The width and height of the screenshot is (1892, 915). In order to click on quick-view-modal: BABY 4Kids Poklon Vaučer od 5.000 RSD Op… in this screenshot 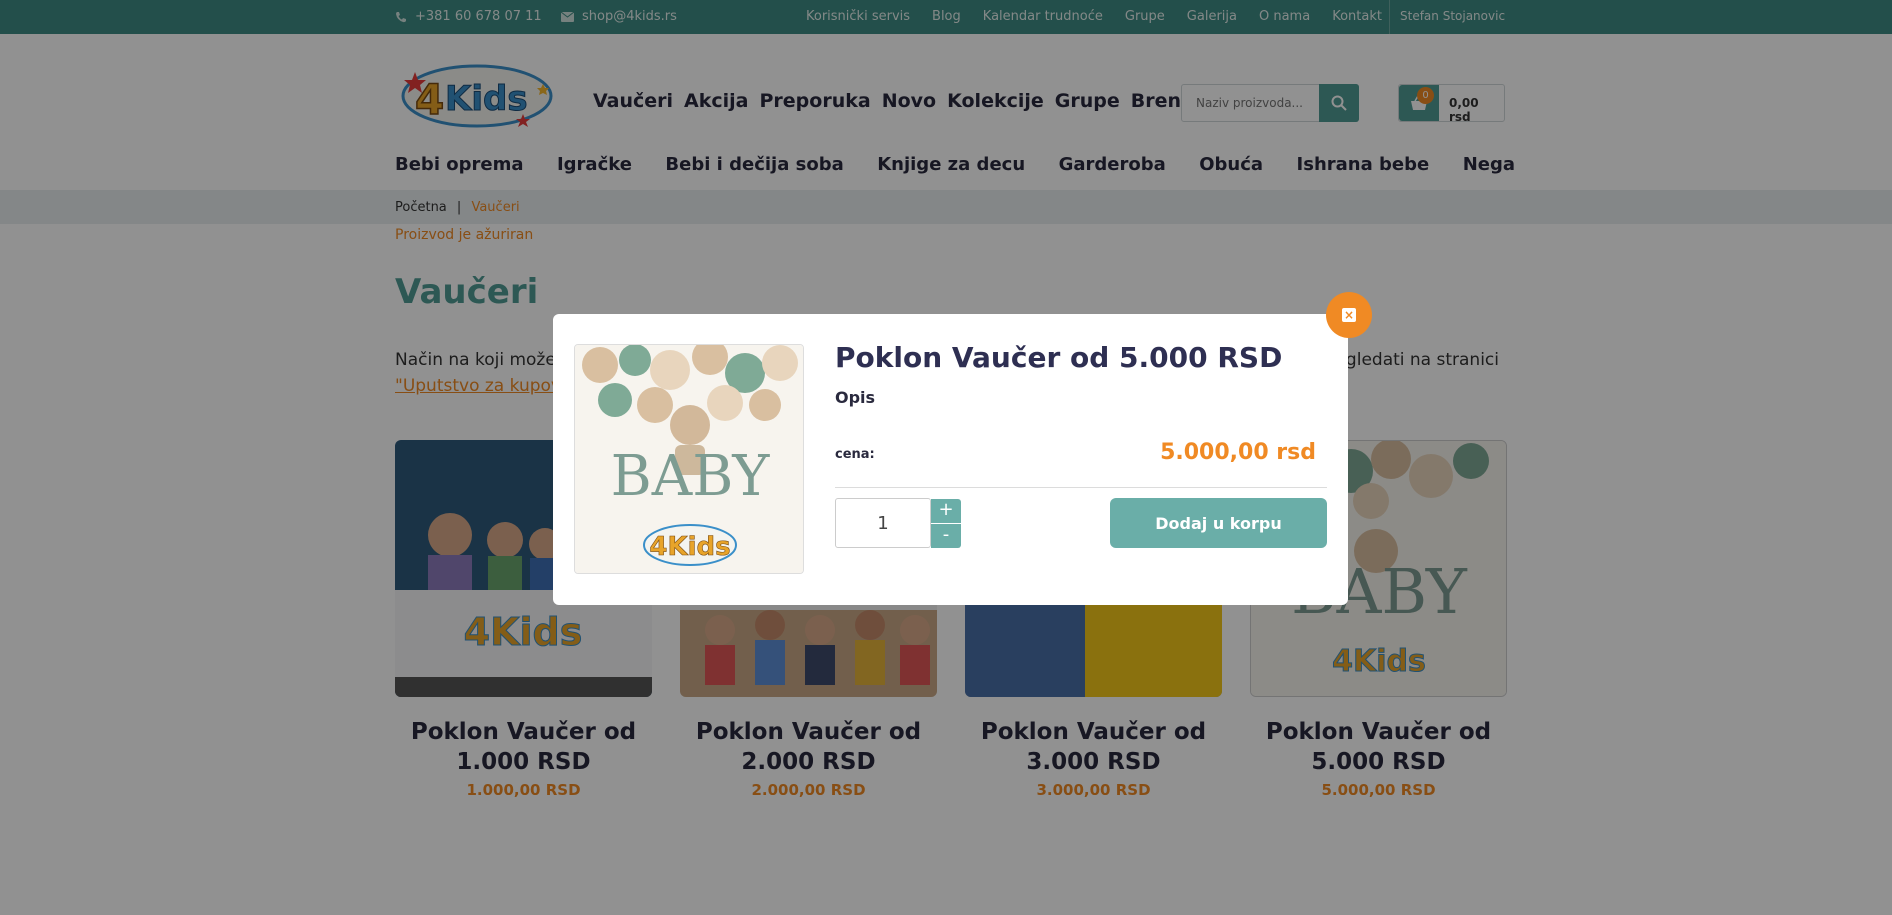, I will do `click(950, 459)`.